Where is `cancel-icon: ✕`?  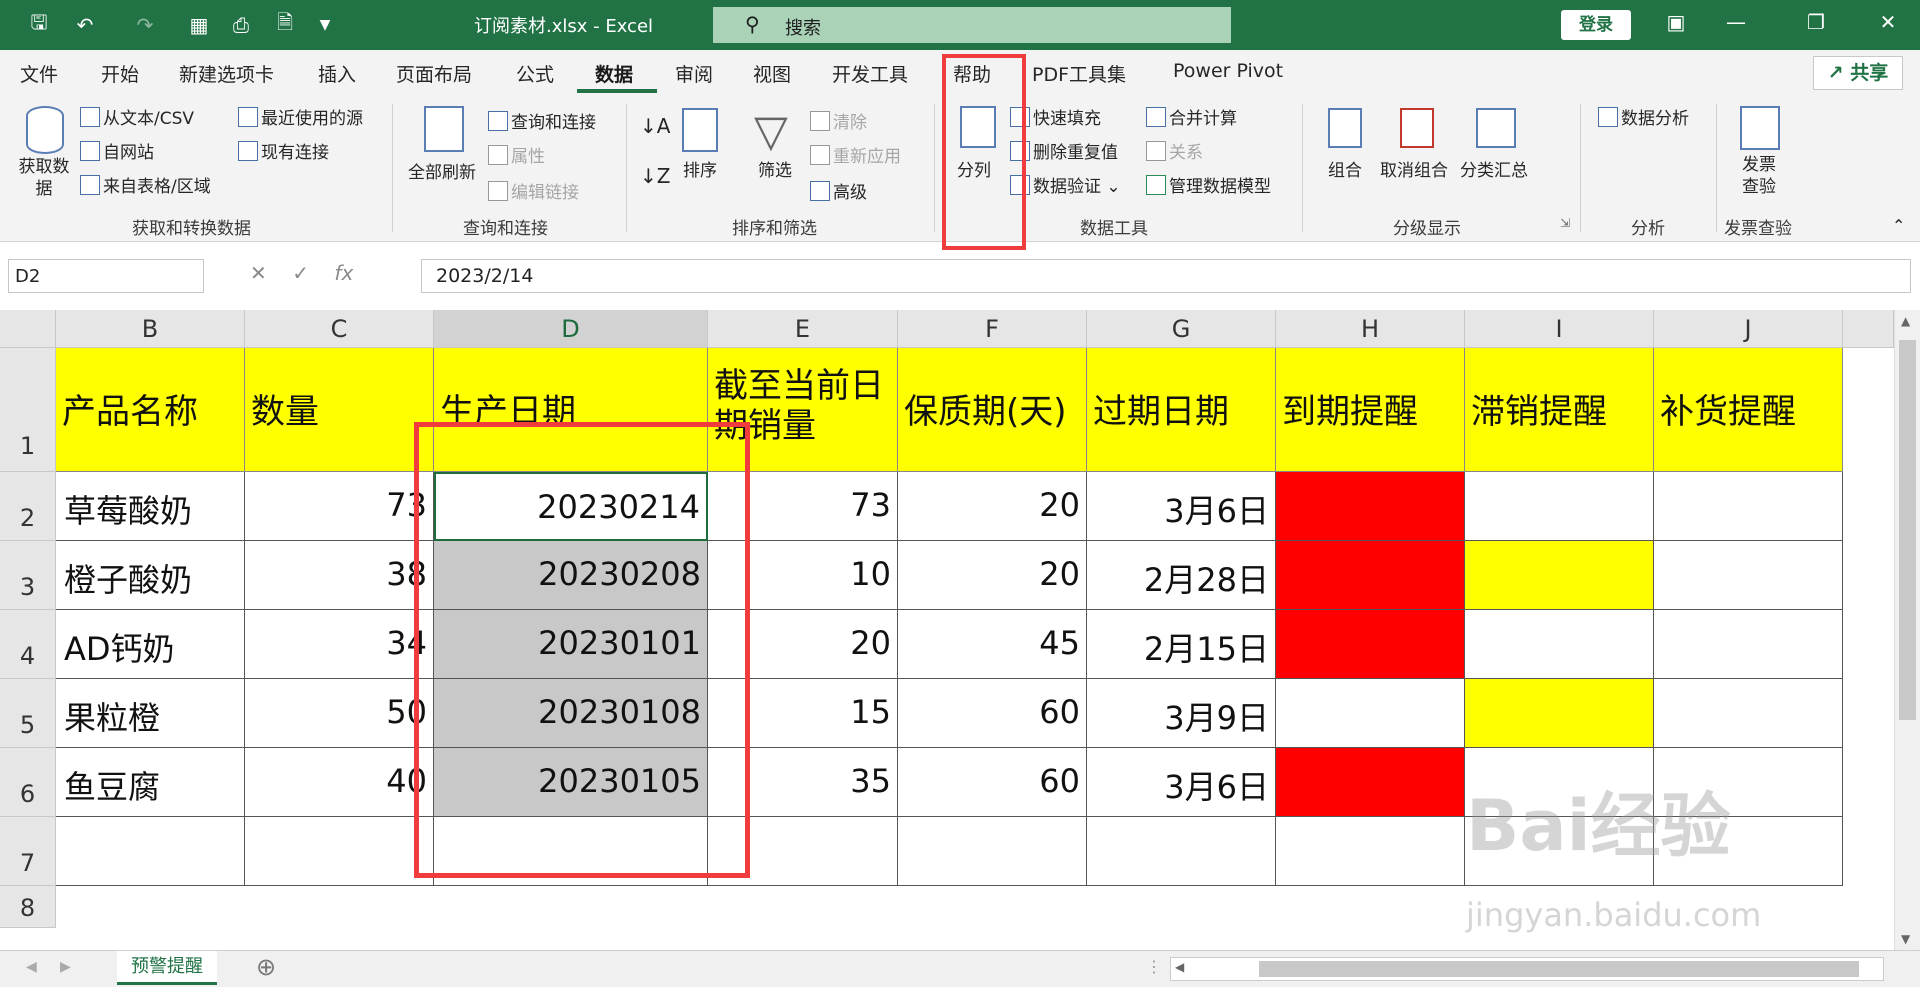
cancel-icon: ✕ is located at coordinates (258, 273).